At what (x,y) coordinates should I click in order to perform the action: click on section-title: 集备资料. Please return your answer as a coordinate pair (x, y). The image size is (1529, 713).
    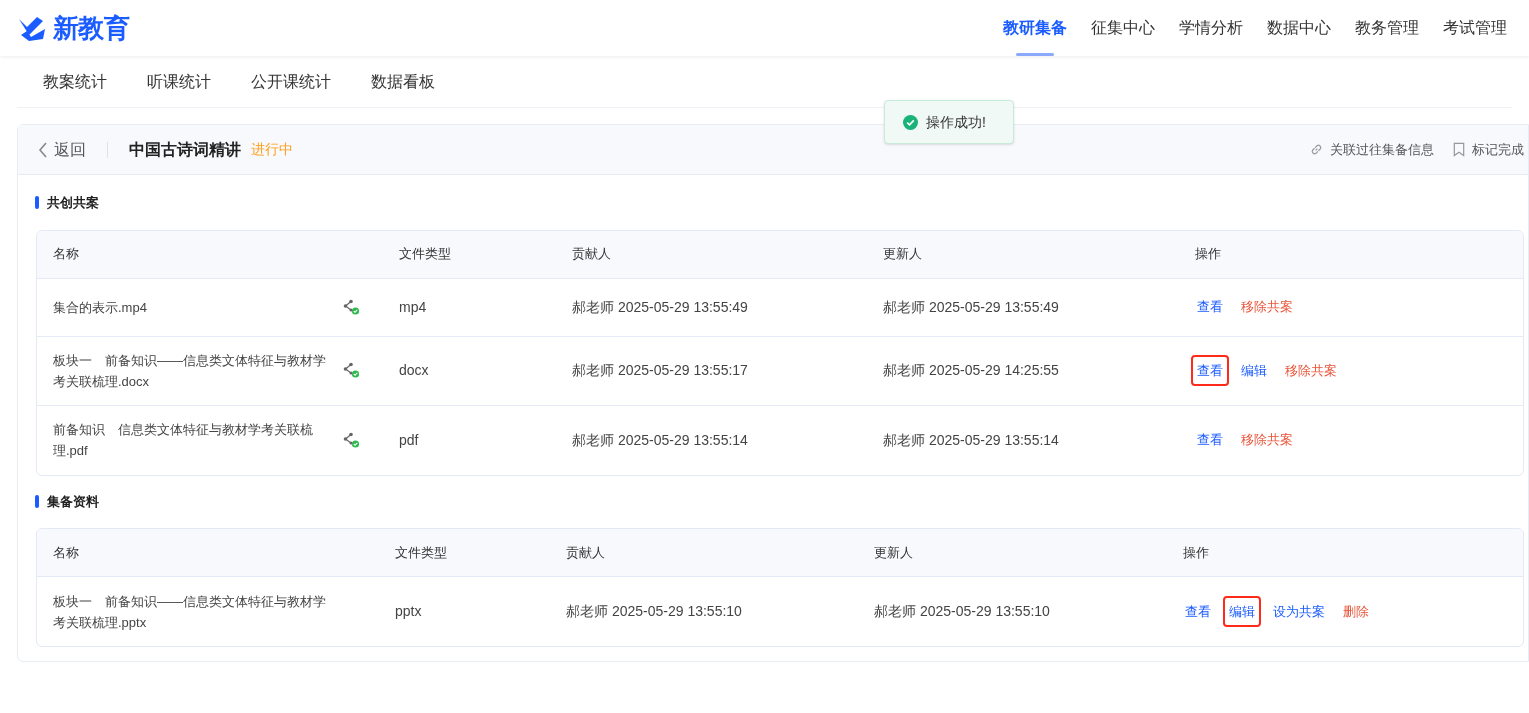
    Looking at the image, I should click on (73, 501).